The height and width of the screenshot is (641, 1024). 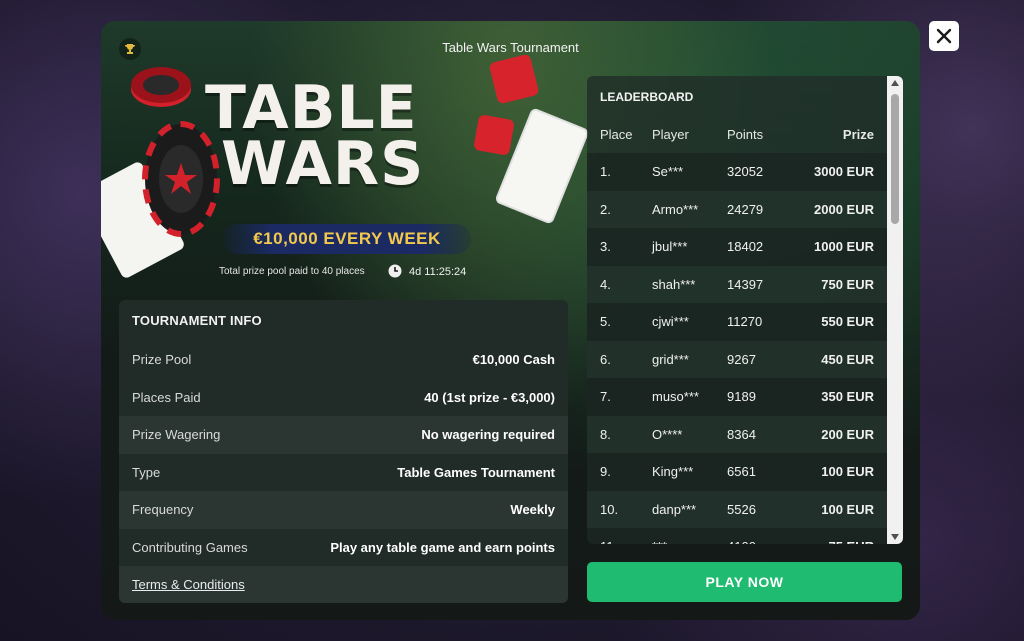 What do you see at coordinates (488, 435) in the screenshot?
I see `info-value: No wagering required` at bounding box center [488, 435].